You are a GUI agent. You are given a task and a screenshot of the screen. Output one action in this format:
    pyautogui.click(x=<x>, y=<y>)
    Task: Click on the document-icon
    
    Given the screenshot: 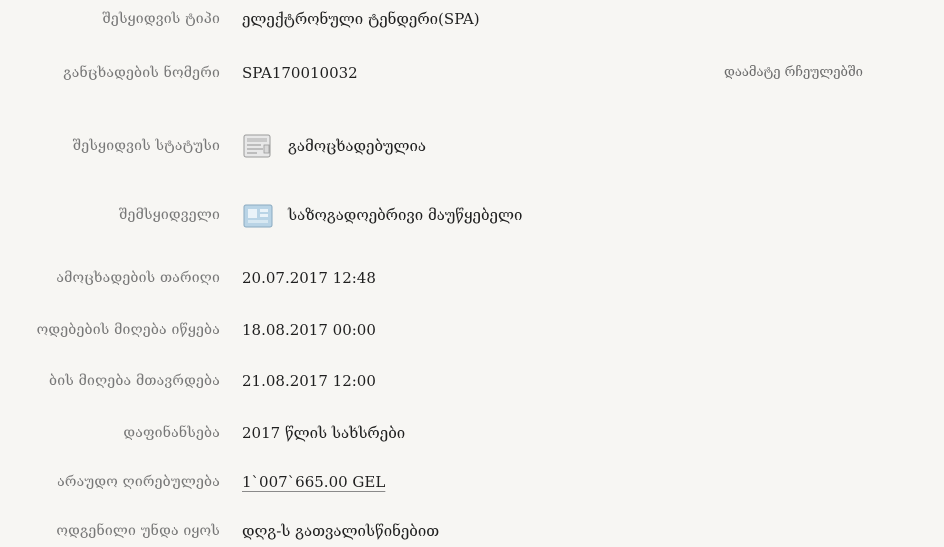 What is the action you would take?
    pyautogui.click(x=260, y=146)
    